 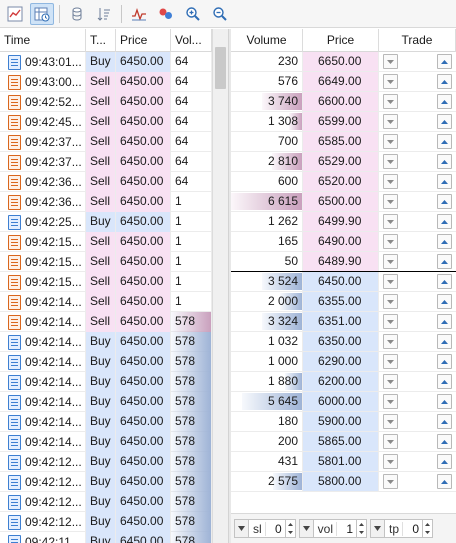 What do you see at coordinates (106, 537) in the screenshot?
I see `table-row: 09:42:11... Buy 6450.00 578` at bounding box center [106, 537].